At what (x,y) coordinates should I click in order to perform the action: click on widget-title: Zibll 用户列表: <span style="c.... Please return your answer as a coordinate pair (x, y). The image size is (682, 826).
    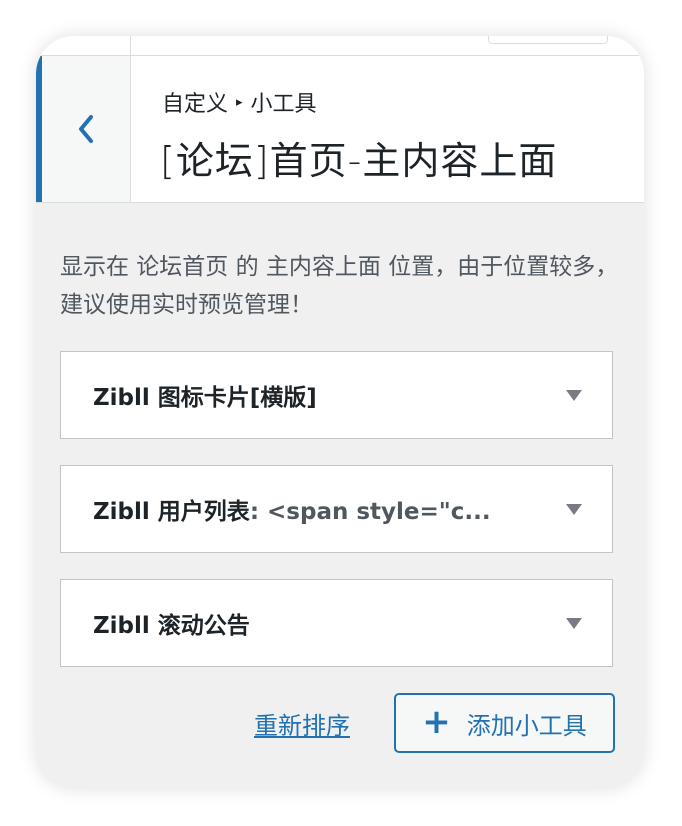
    Looking at the image, I should click on (292, 512).